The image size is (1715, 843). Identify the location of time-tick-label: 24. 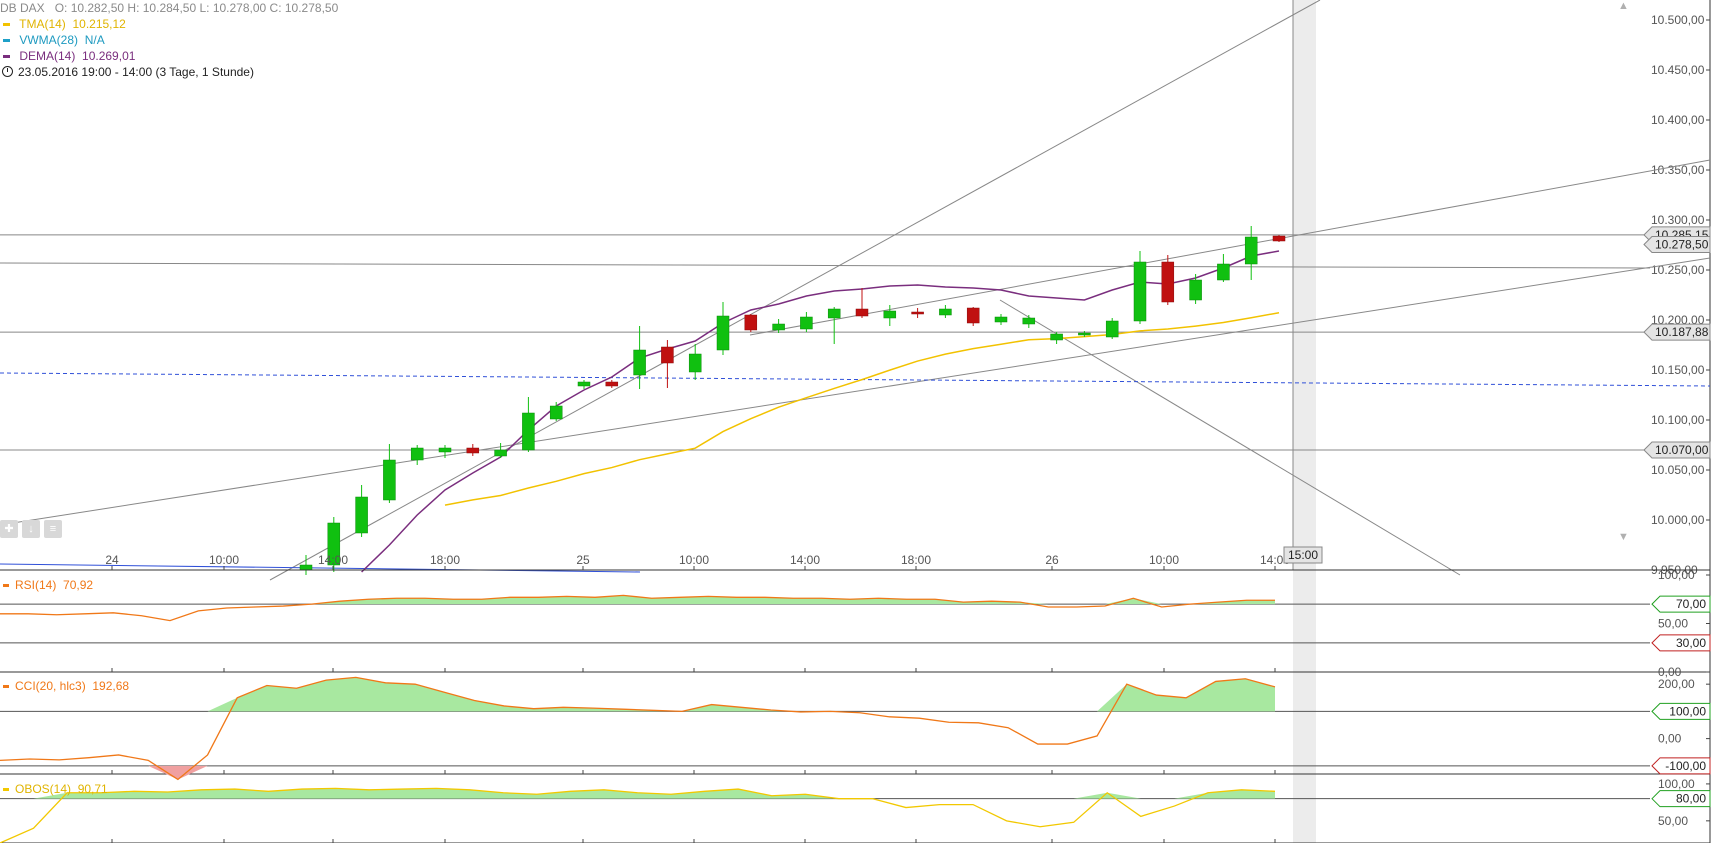
(112, 560).